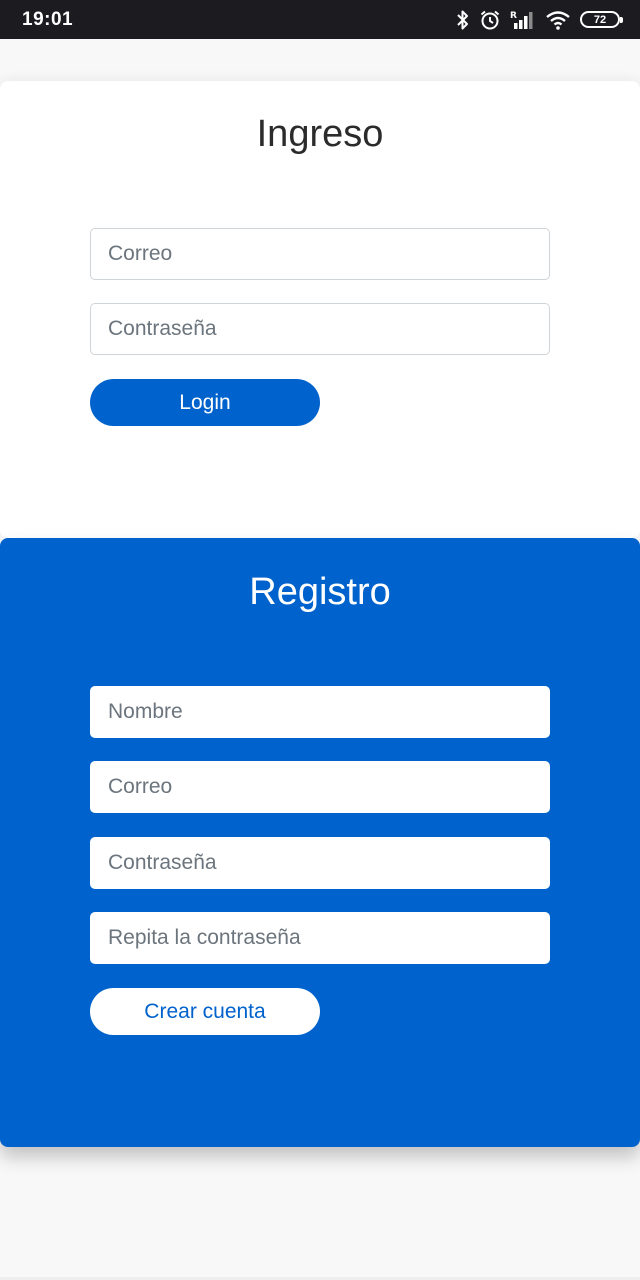 This screenshot has height=1280, width=640. What do you see at coordinates (523, 20) in the screenshot?
I see `signal-icon: R` at bounding box center [523, 20].